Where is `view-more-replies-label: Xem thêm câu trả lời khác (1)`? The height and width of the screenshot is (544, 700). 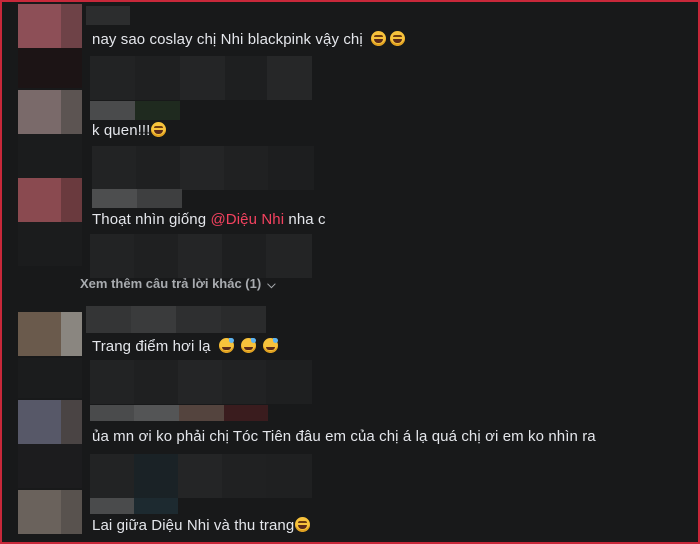
view-more-replies-label: Xem thêm câu trả lời khác (1) is located at coordinates (171, 283).